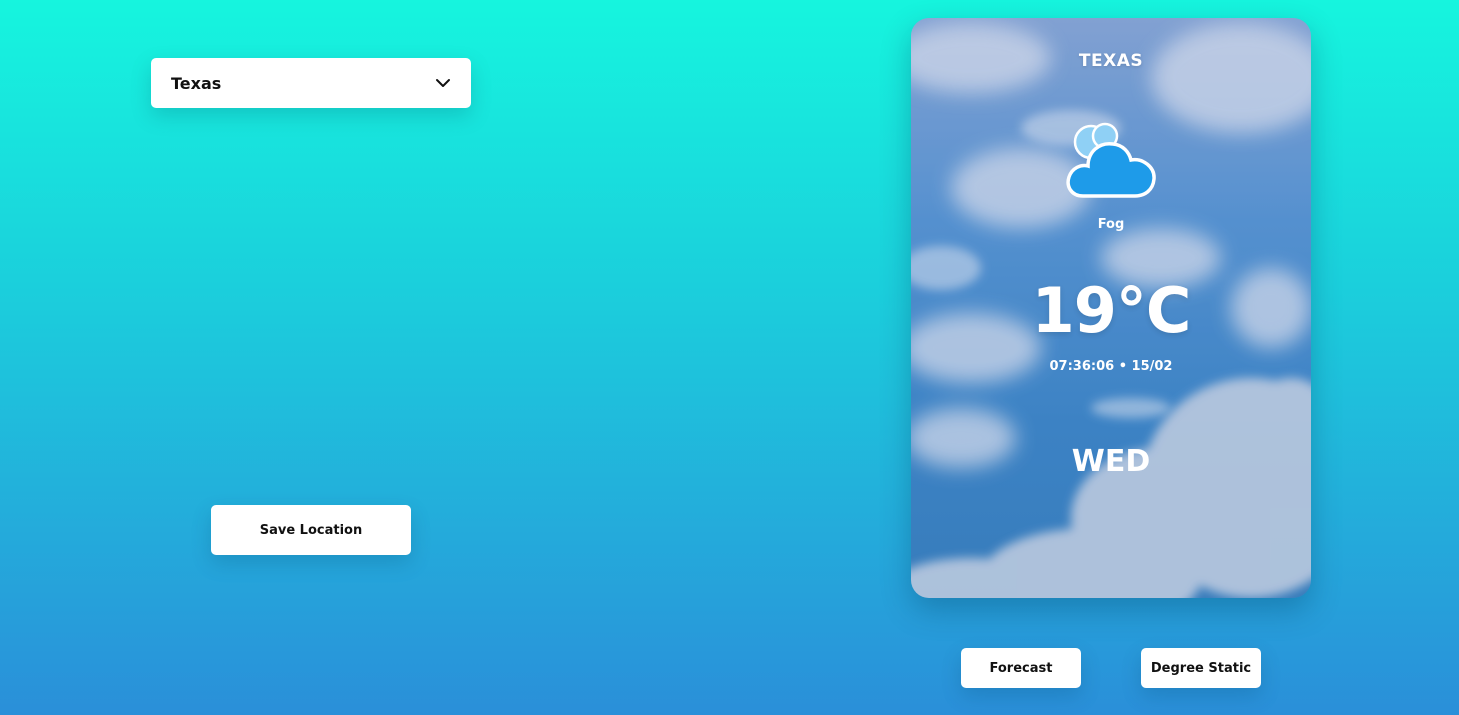 The image size is (1459, 715). I want to click on date-time: 07:36:06 • 15/02, so click(1111, 366).